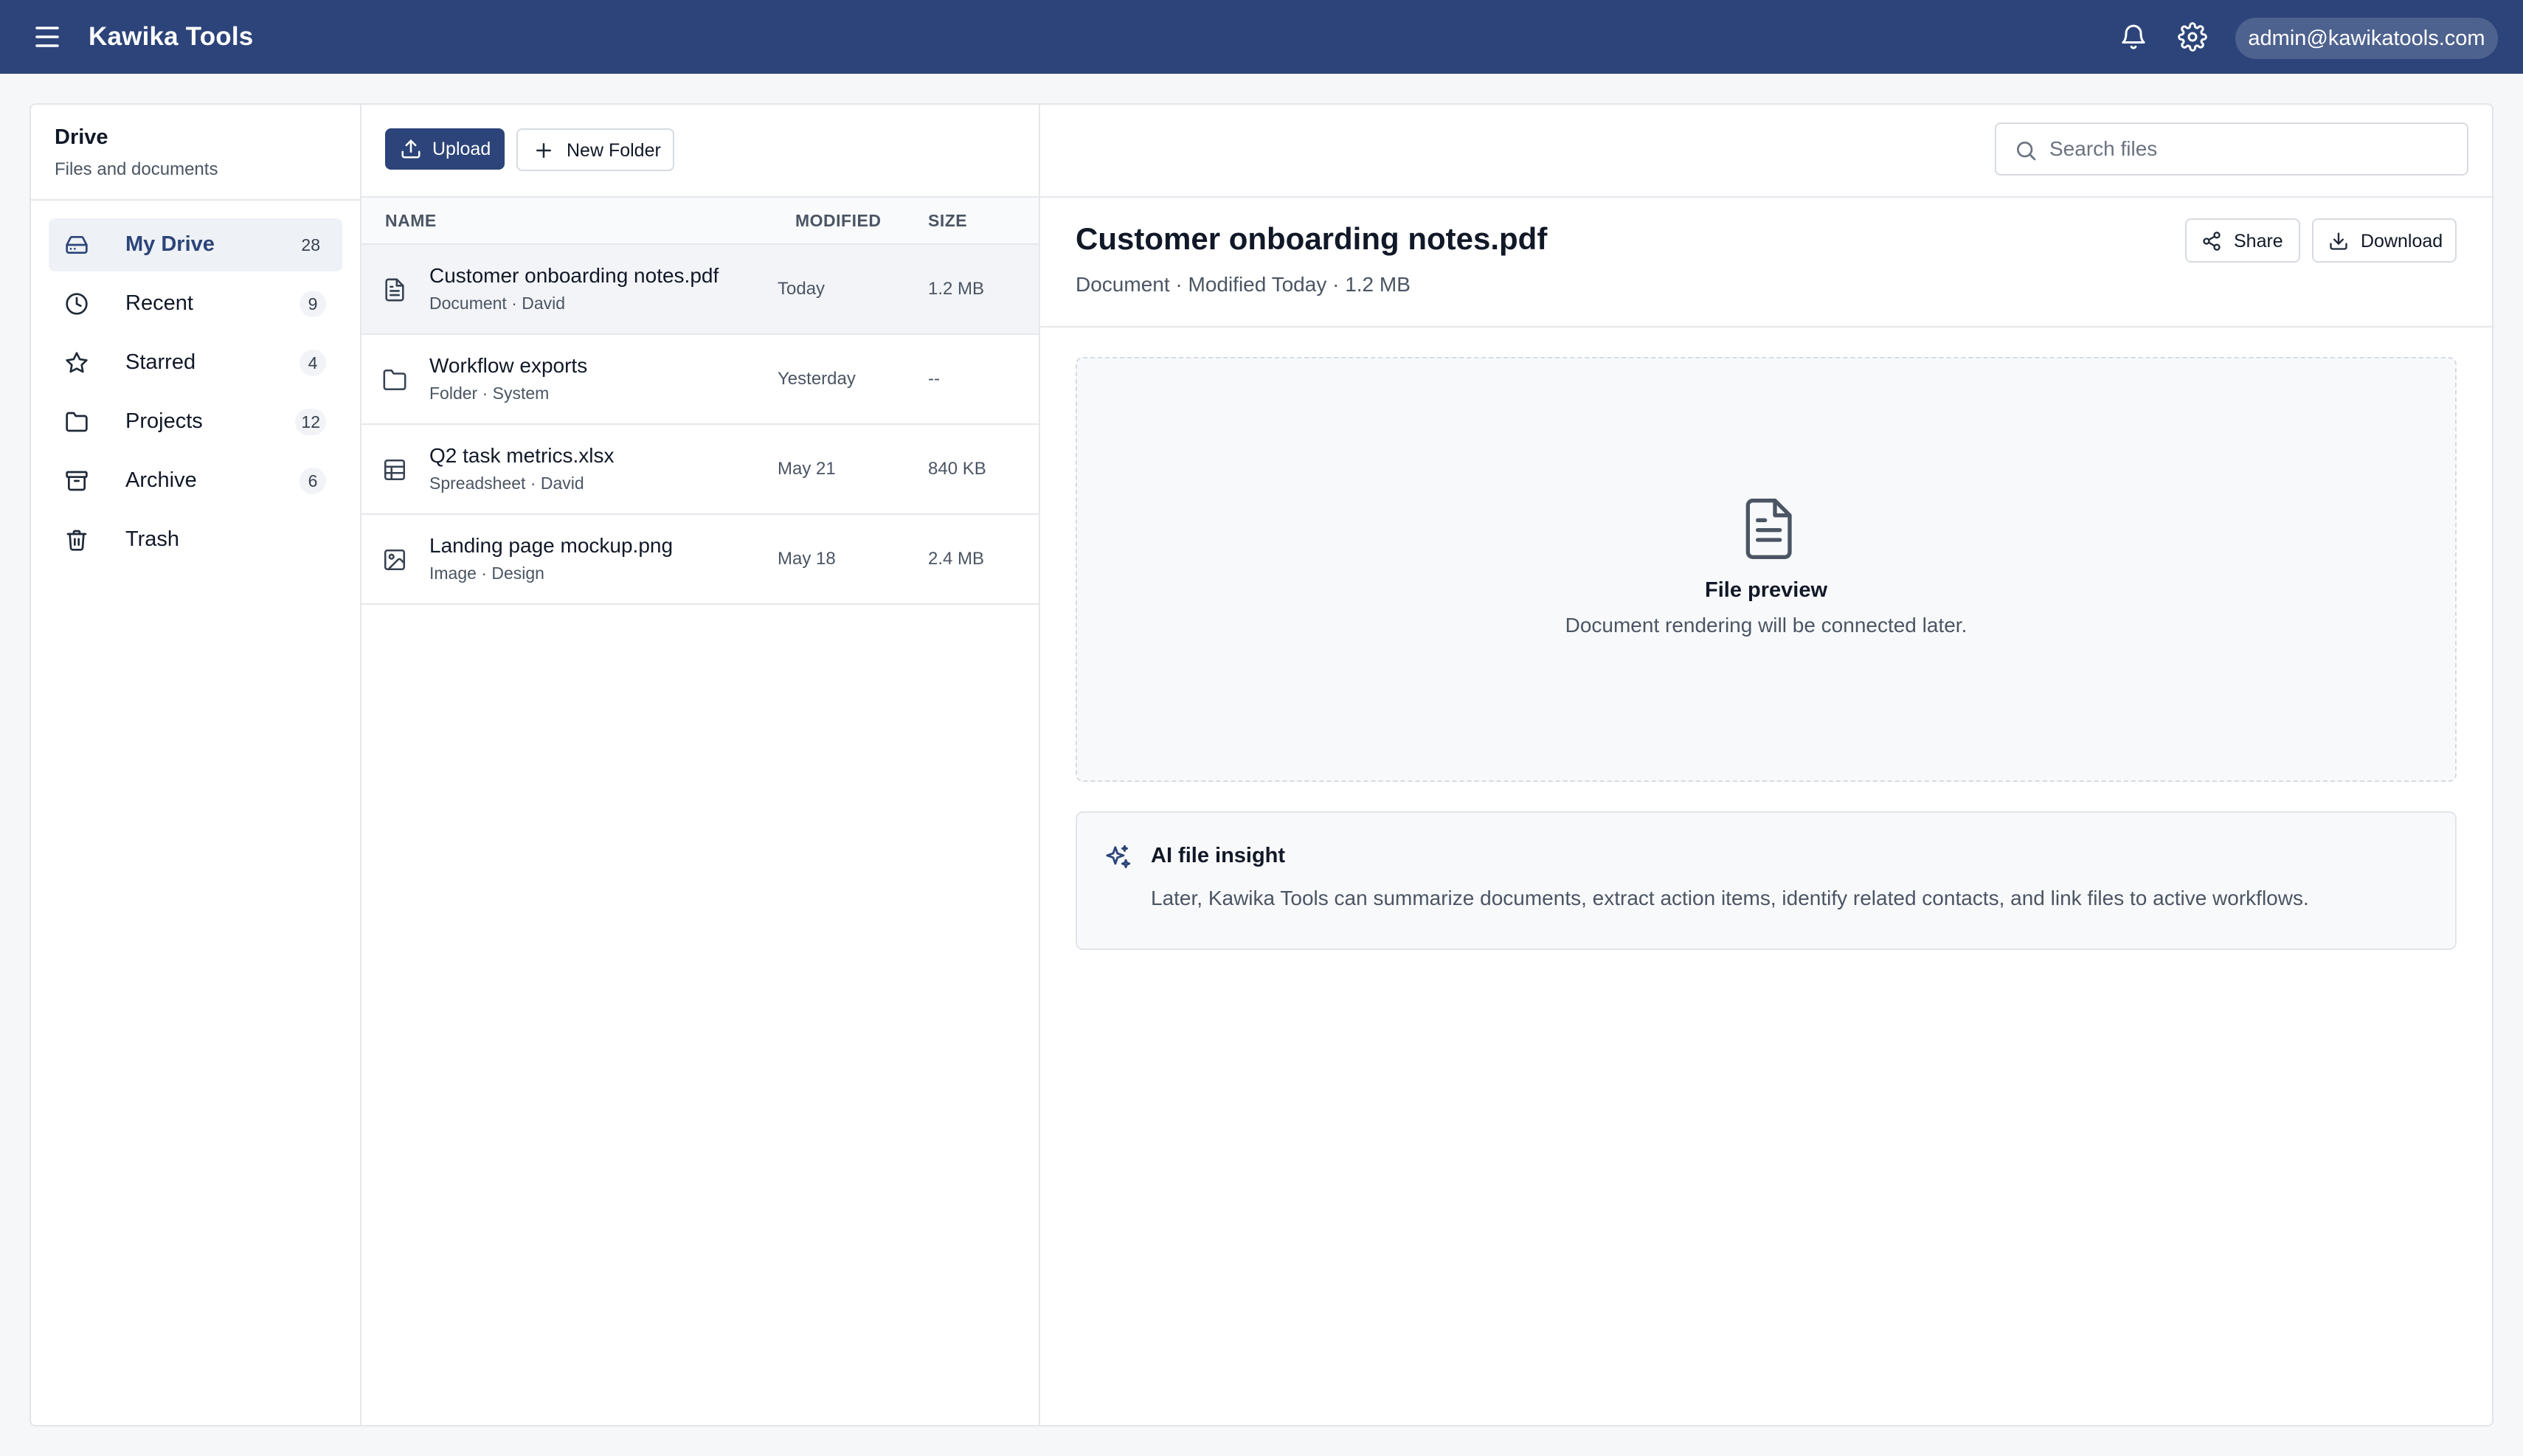  Describe the element at coordinates (2366, 38) in the screenshot. I see `account-button: admin@kawikatools.com` at that location.